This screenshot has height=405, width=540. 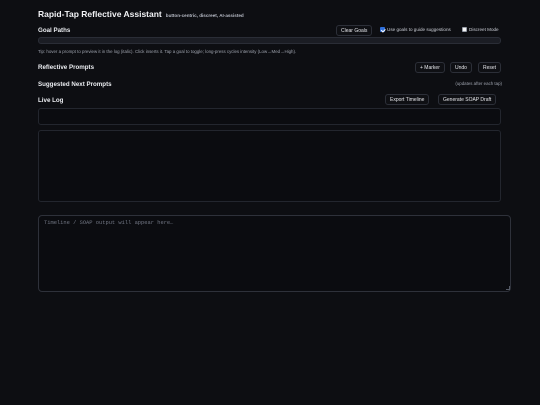 What do you see at coordinates (407, 99) in the screenshot?
I see `export-timeline-button: Export Timeline` at bounding box center [407, 99].